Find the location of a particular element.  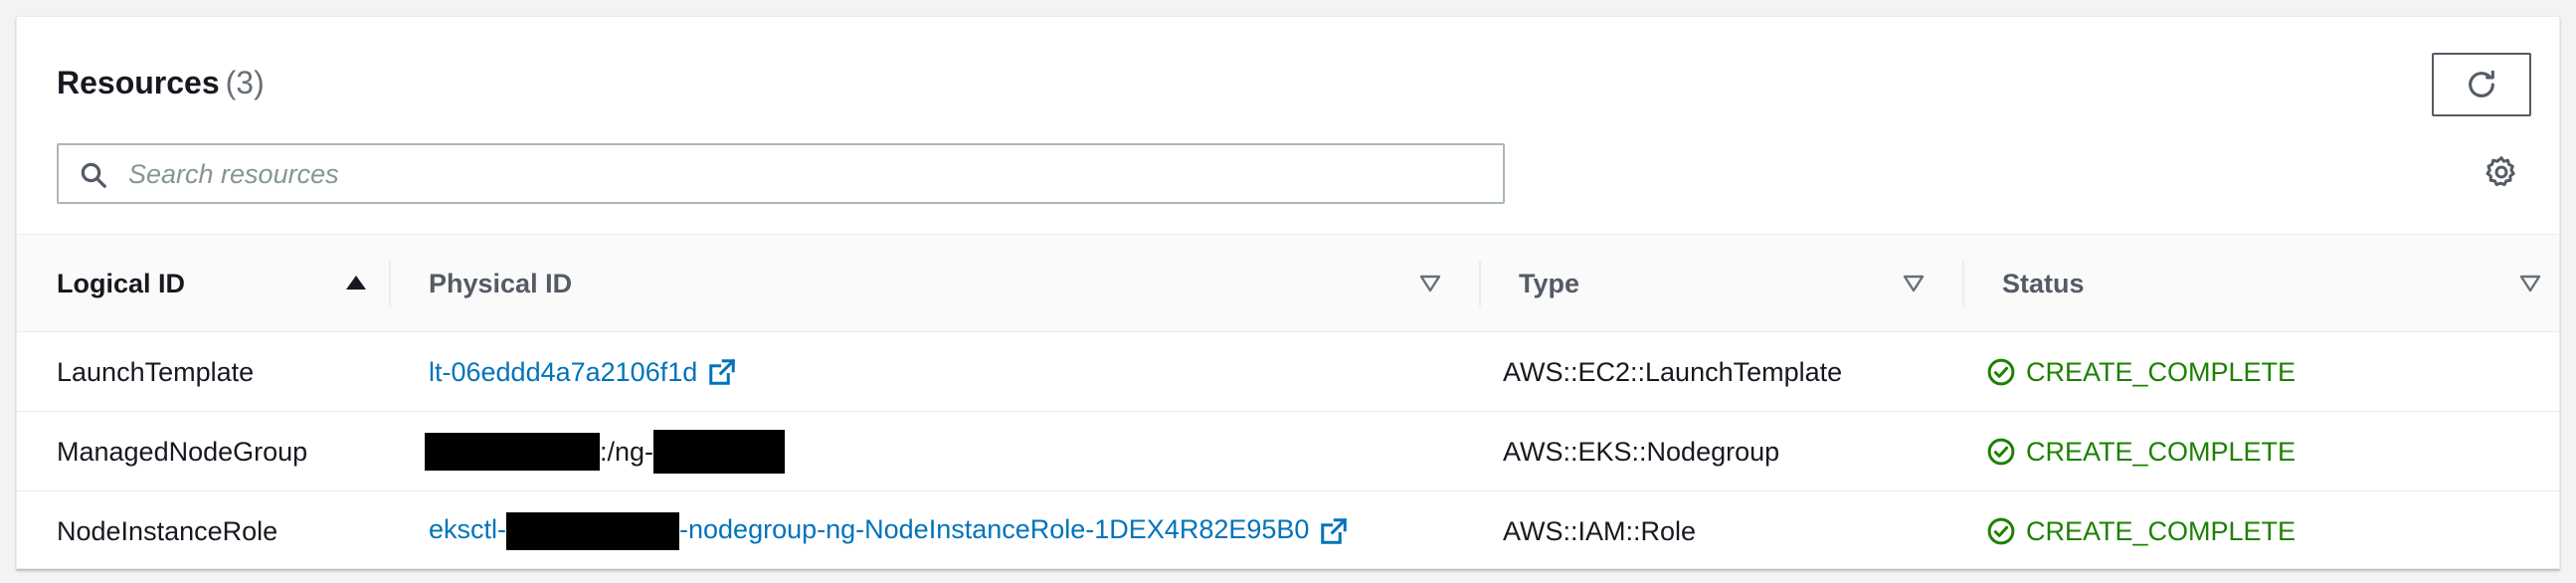

title-text: Resources is located at coordinates (138, 82).